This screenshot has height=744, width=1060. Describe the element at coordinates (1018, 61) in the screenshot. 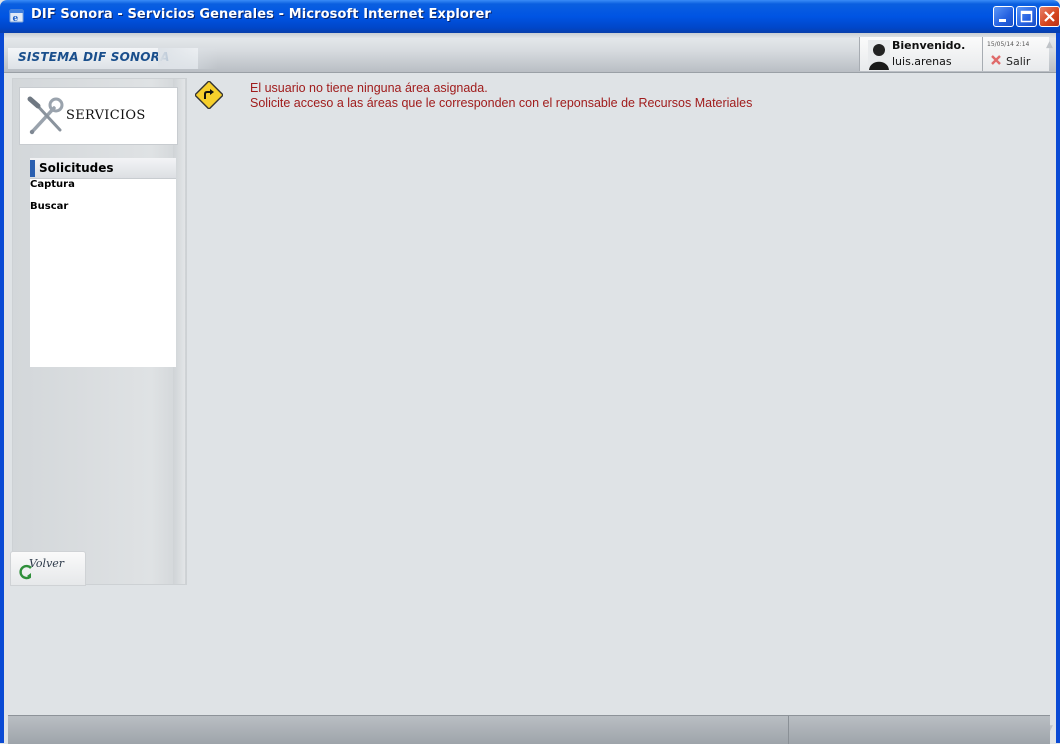

I see `exit-link: Salir` at that location.